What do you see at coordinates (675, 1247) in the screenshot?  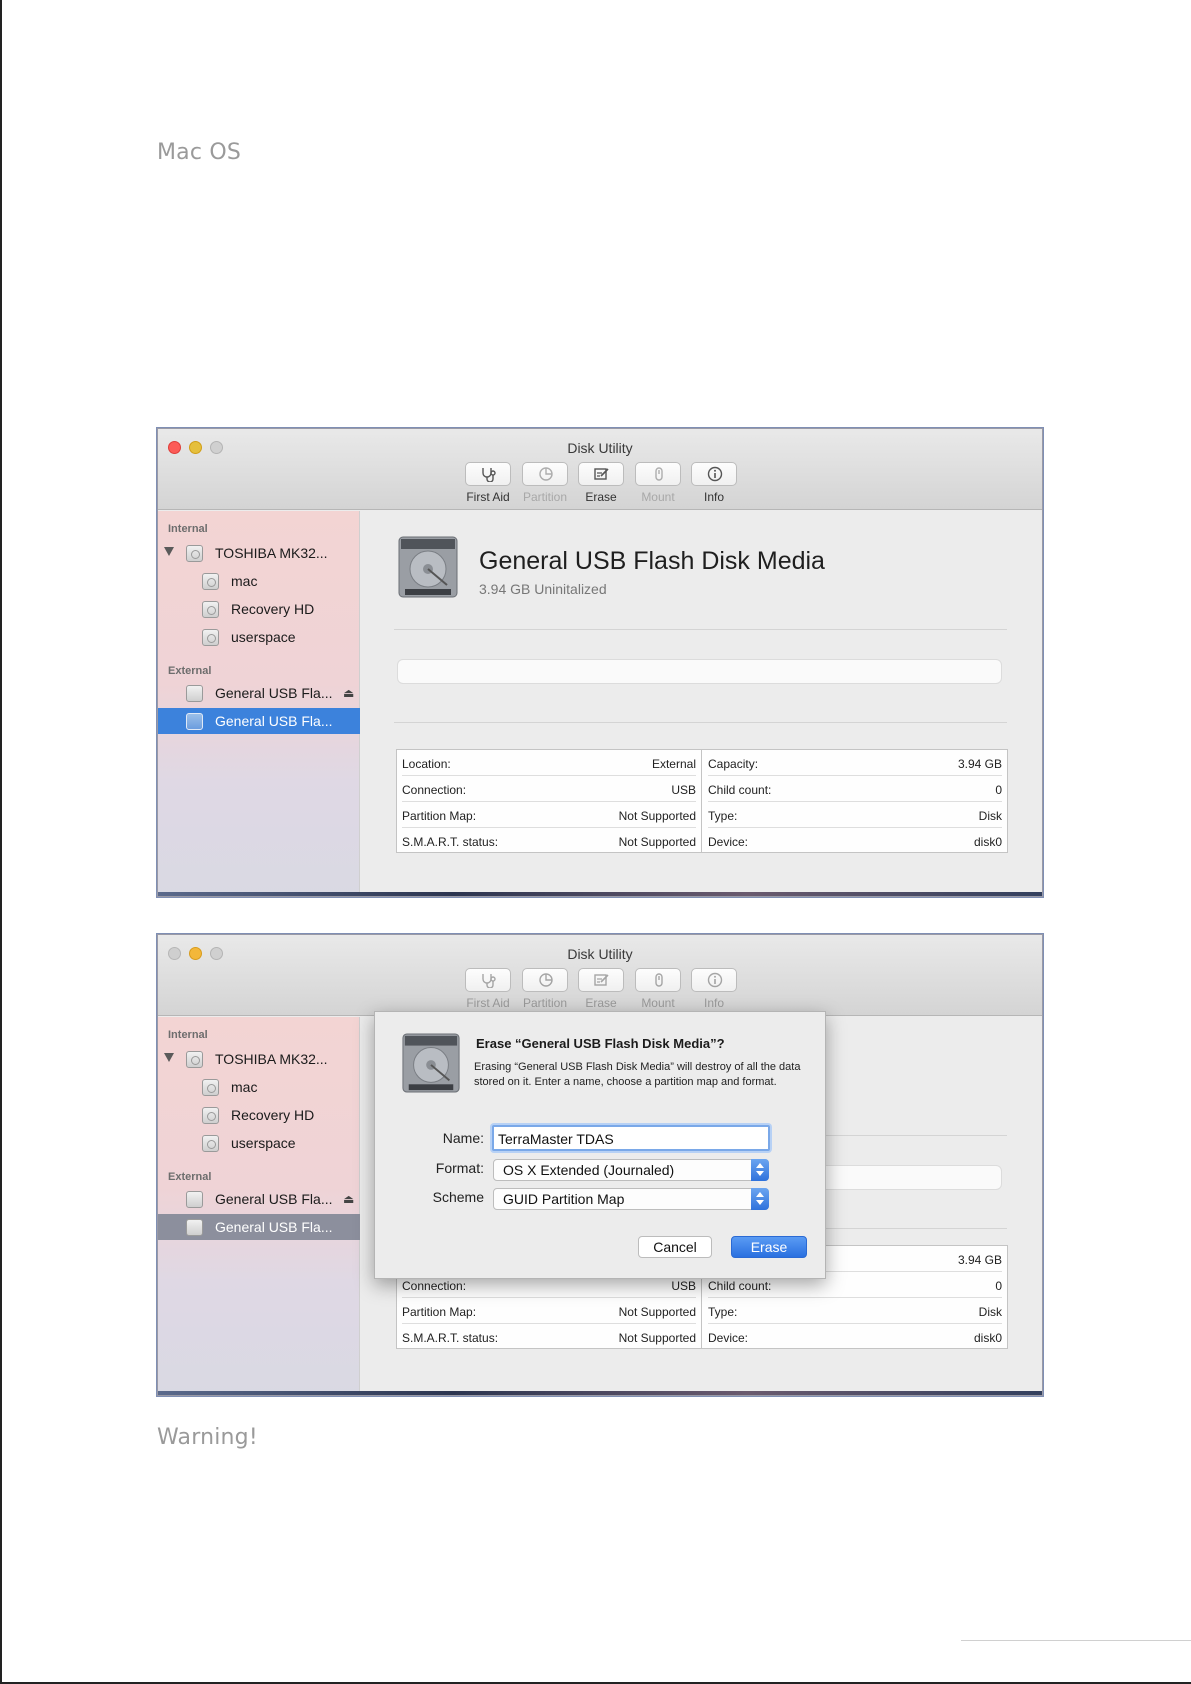 I see `cancel-button: Cancel` at bounding box center [675, 1247].